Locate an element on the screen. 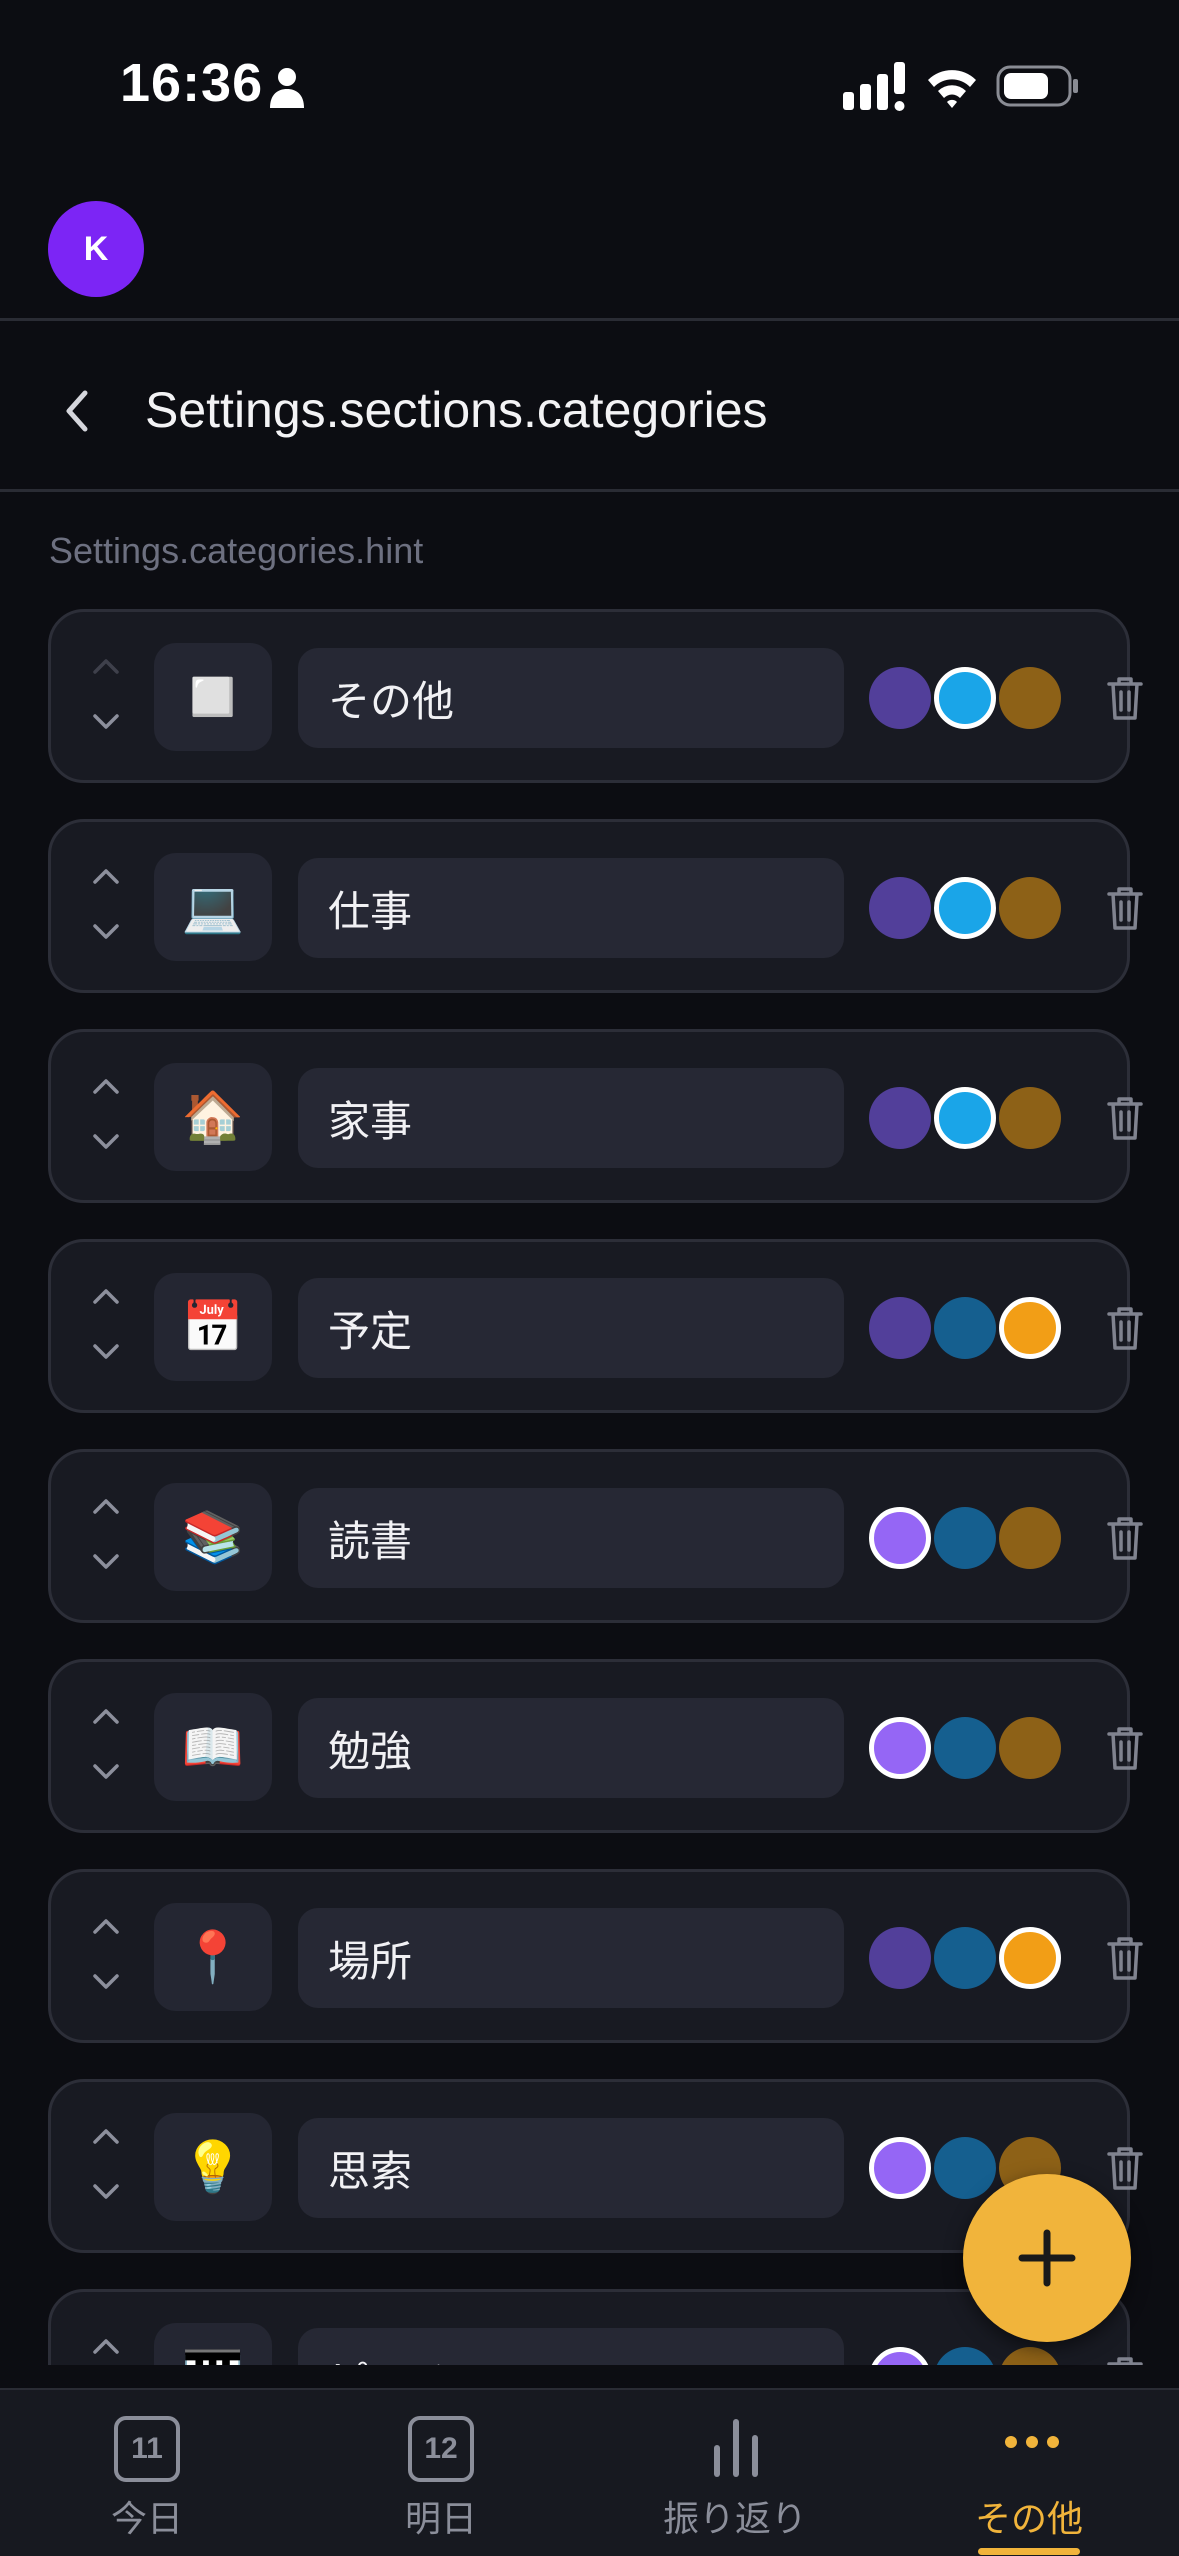 Image resolution: width=1179 pixels, height=2556 pixels. books-icon: 📚 is located at coordinates (213, 1537).